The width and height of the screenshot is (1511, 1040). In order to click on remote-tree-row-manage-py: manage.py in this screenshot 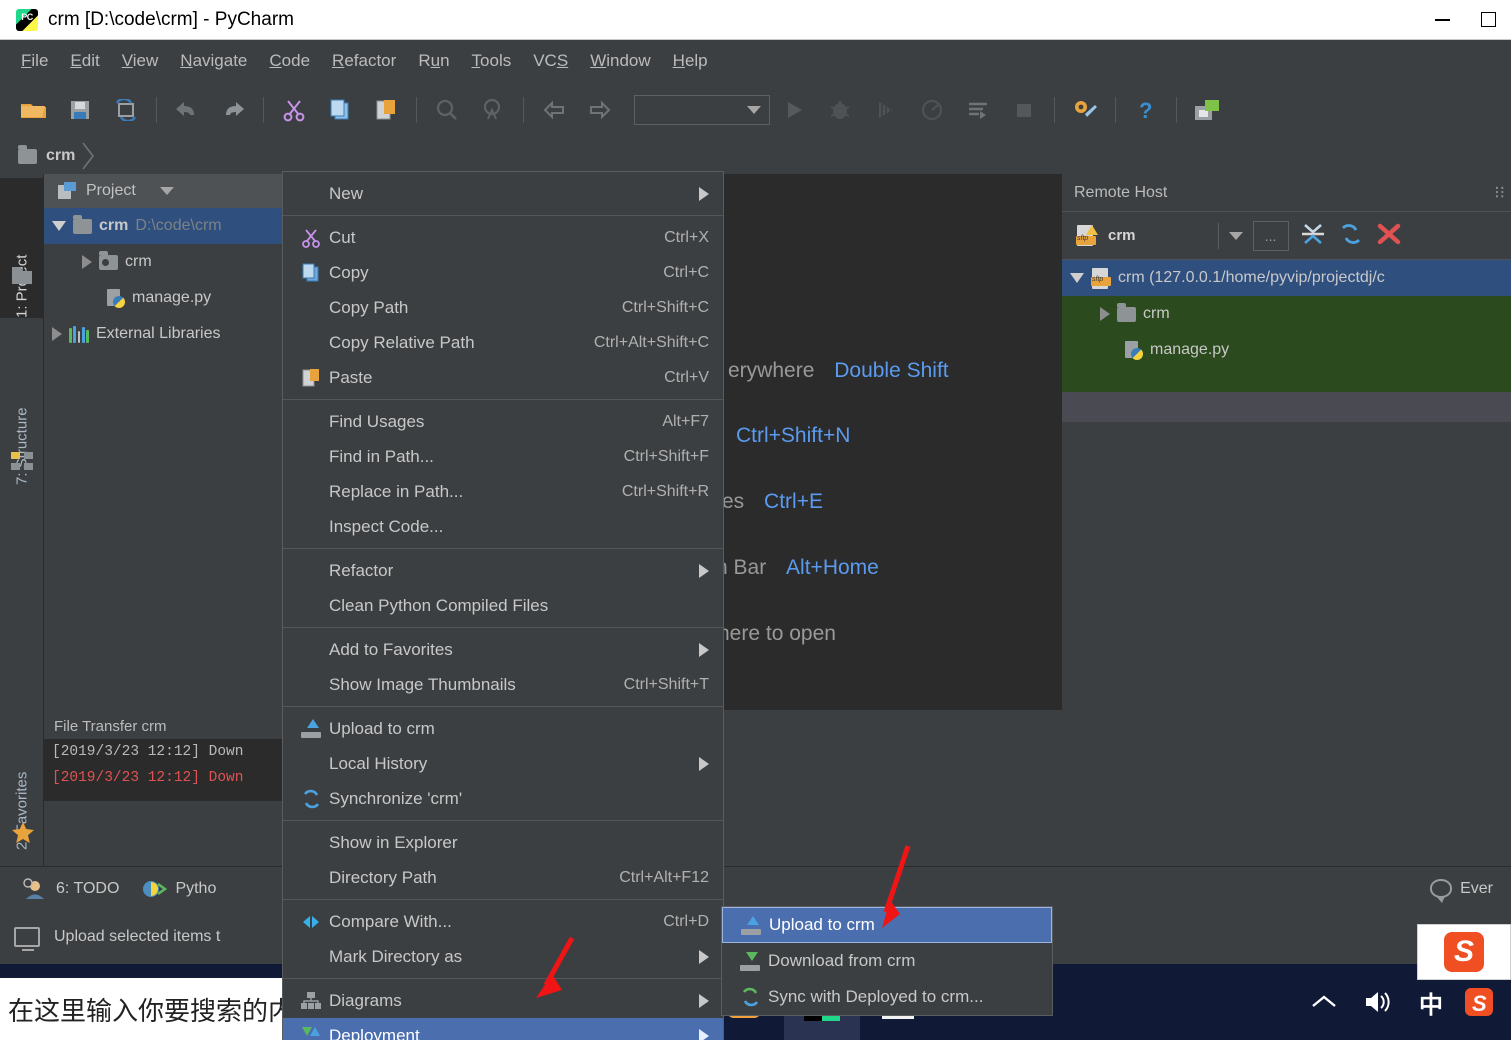, I will do `click(1286, 350)`.